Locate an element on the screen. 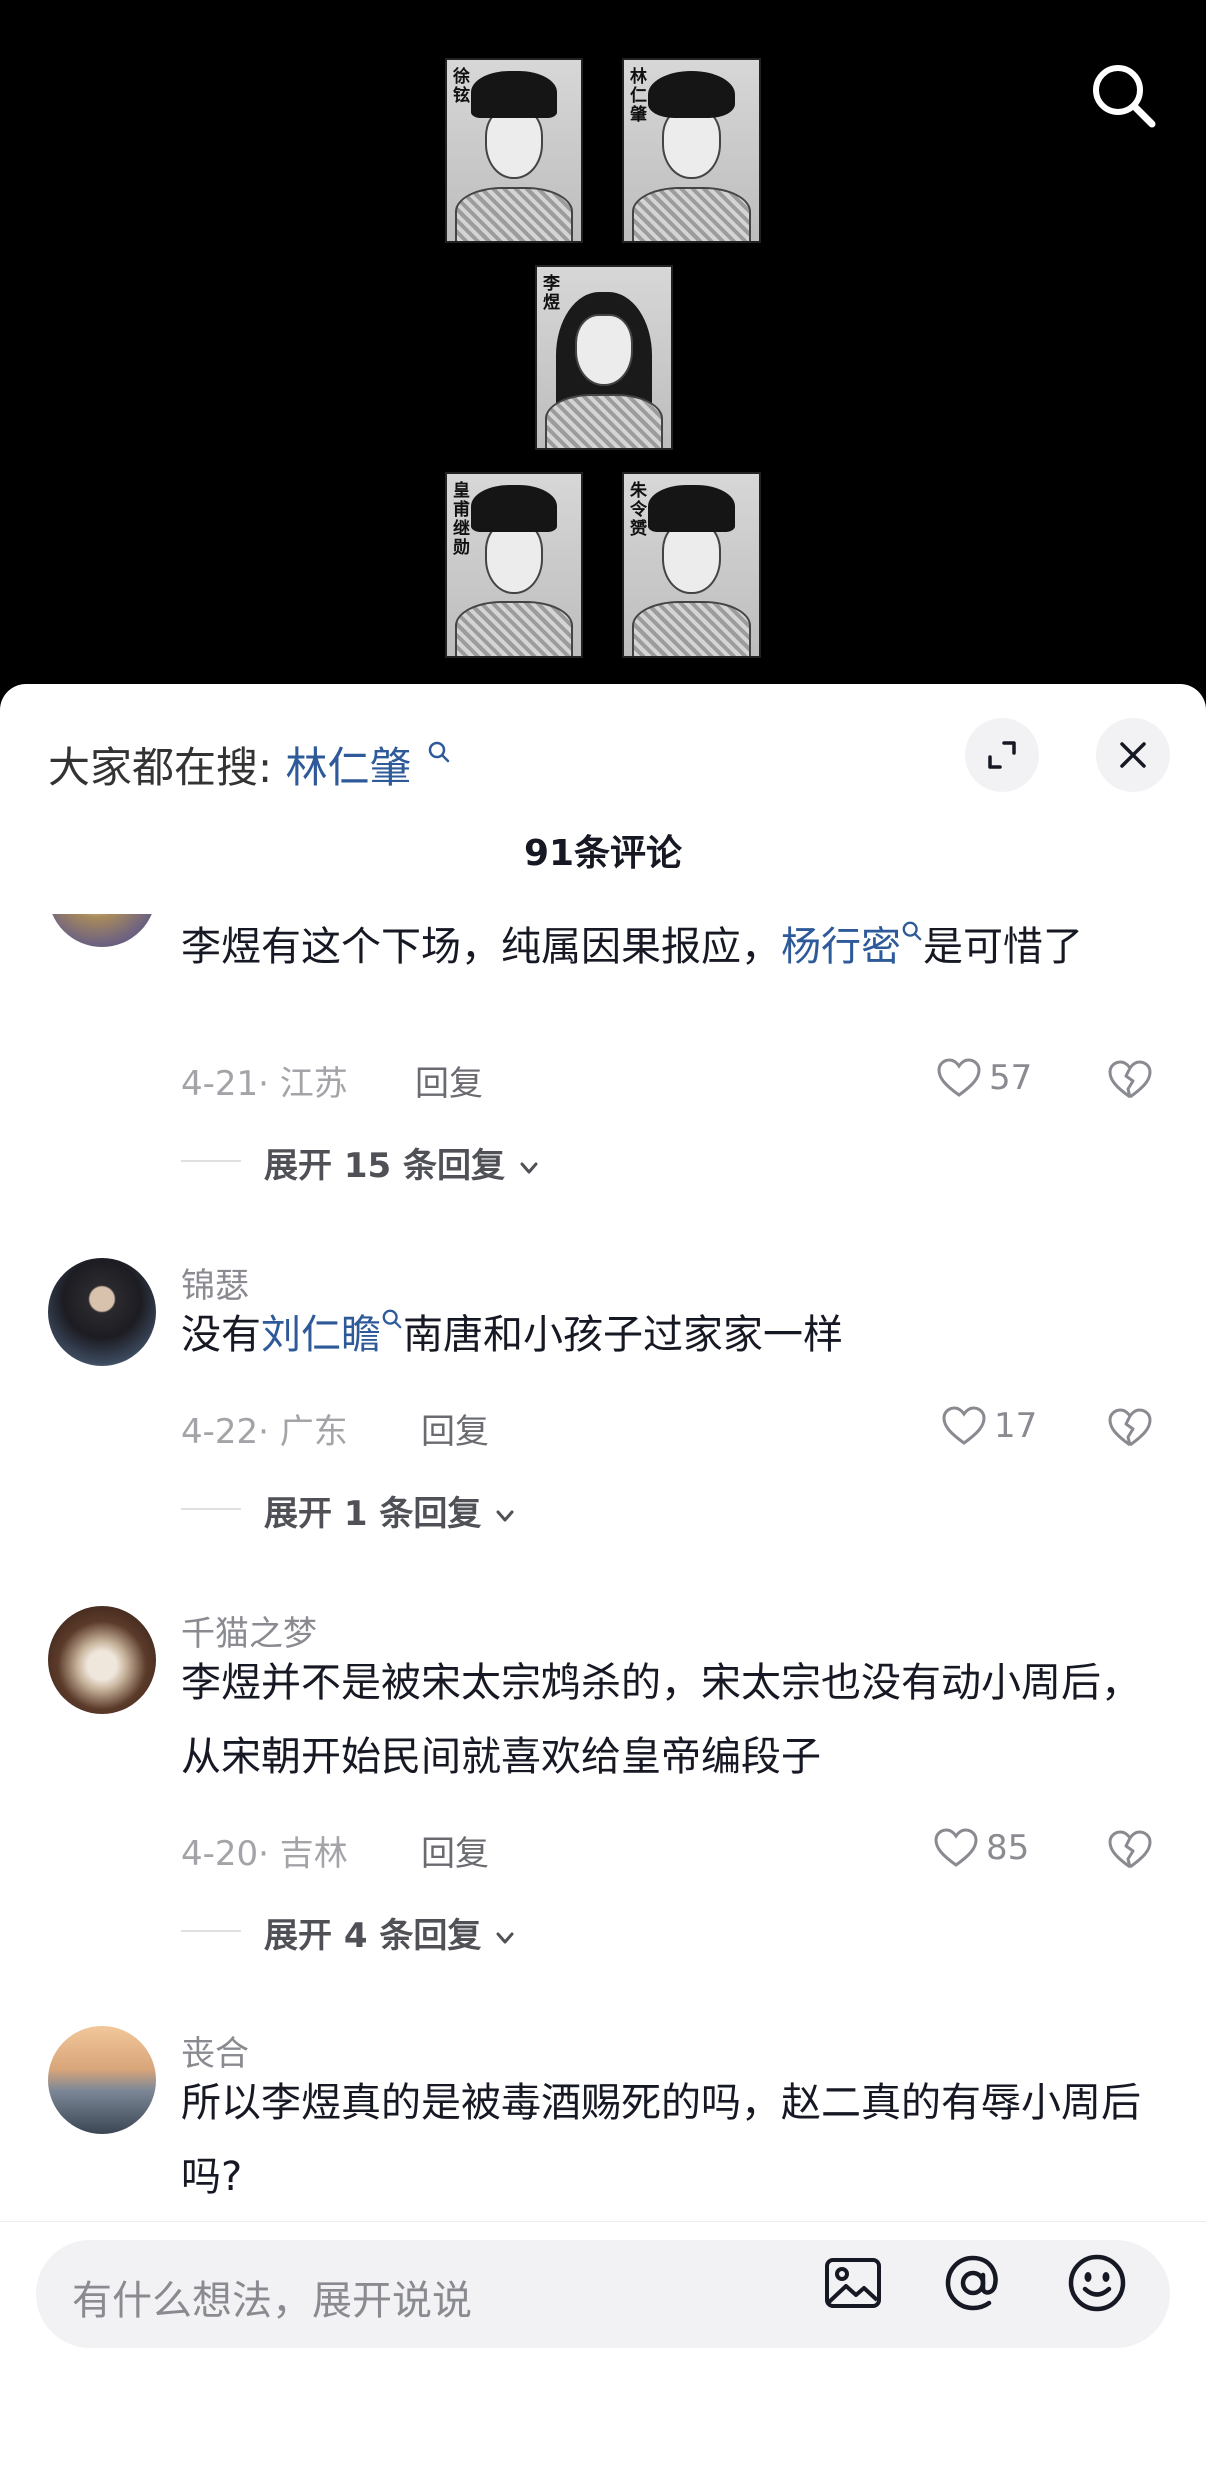 The height and width of the screenshot is (2467, 1206). comment-text: 李煜有这个下场，纯属因果报应，杨行密 是可惜了 is located at coordinates (671, 949).